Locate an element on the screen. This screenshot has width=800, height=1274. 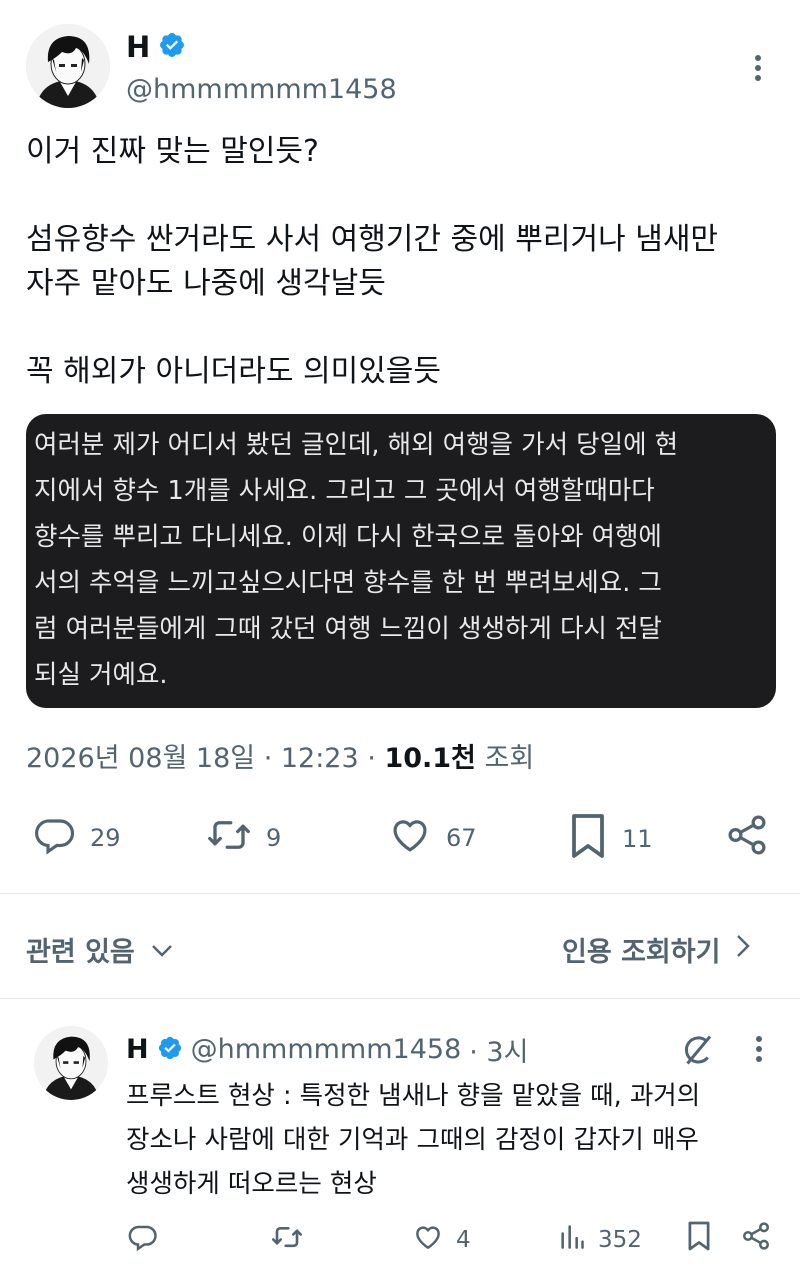
reply-retweet-button is located at coordinates (287, 1240).